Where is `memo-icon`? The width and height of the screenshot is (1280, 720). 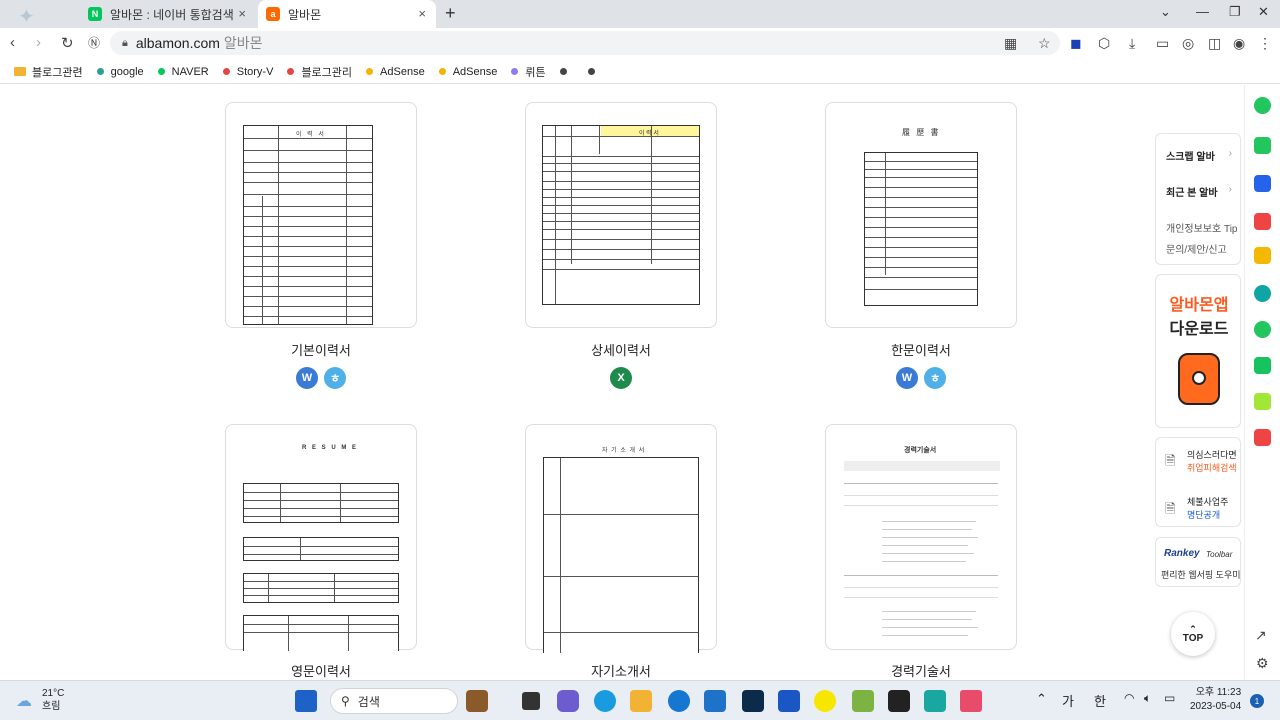
memo-icon is located at coordinates (1262, 401).